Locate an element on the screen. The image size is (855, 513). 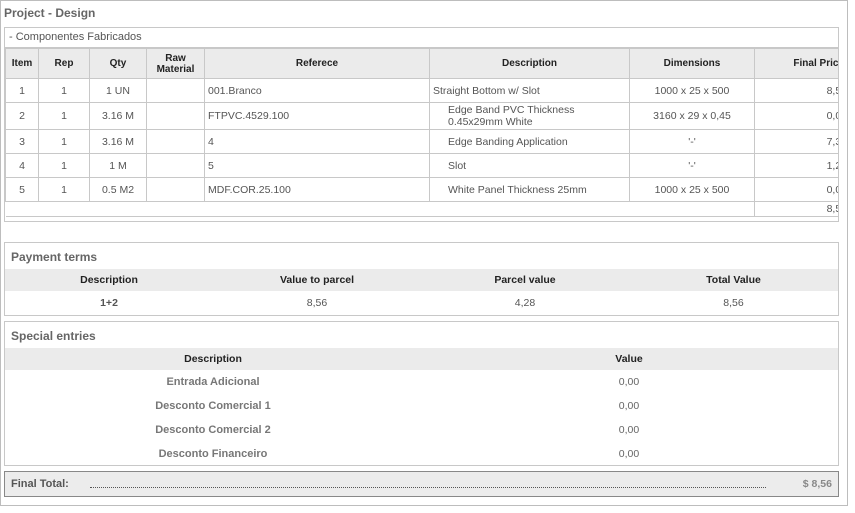
reference-cell: 4 is located at coordinates (317, 141).